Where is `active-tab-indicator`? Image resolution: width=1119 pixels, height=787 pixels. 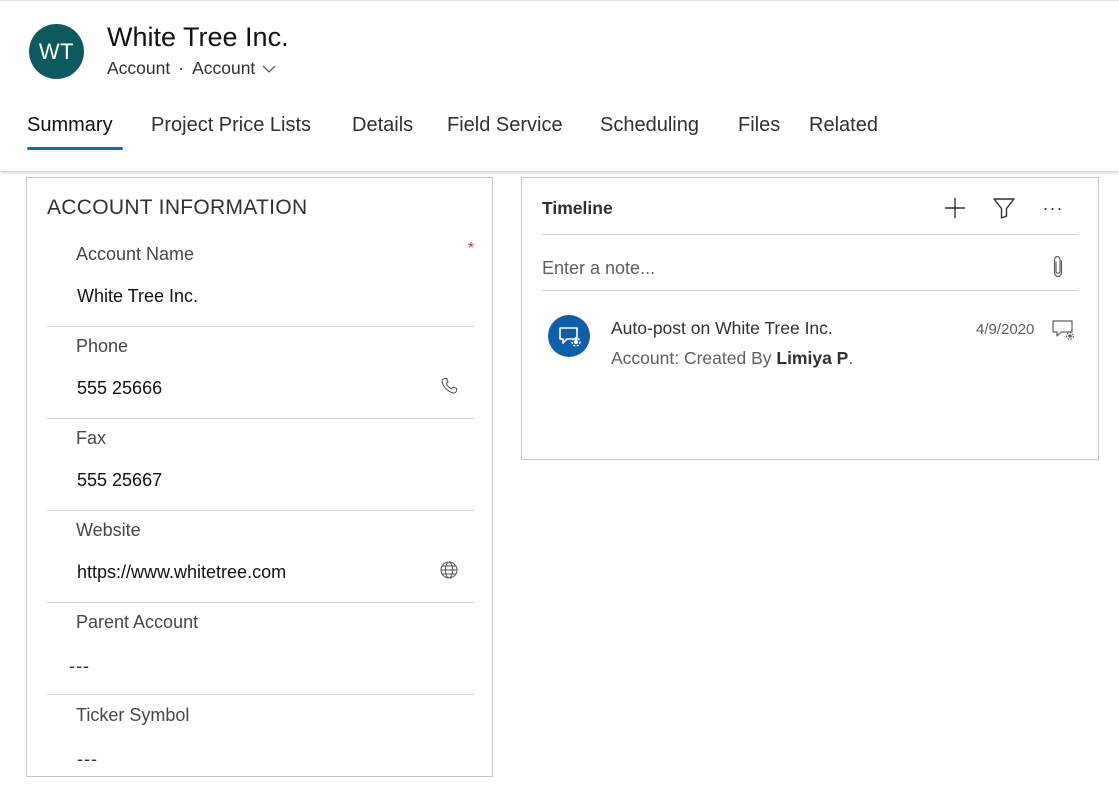 active-tab-indicator is located at coordinates (75, 148).